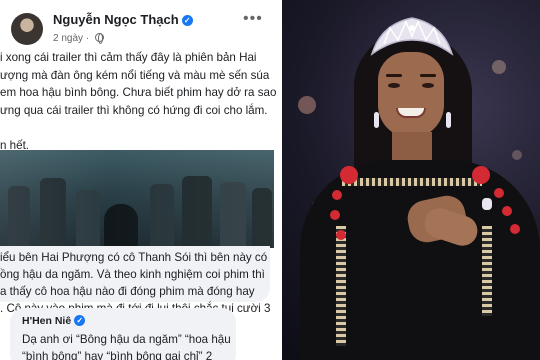 The width and height of the screenshot is (540, 360). What do you see at coordinates (411, 95) in the screenshot?
I see `face` at bounding box center [411, 95].